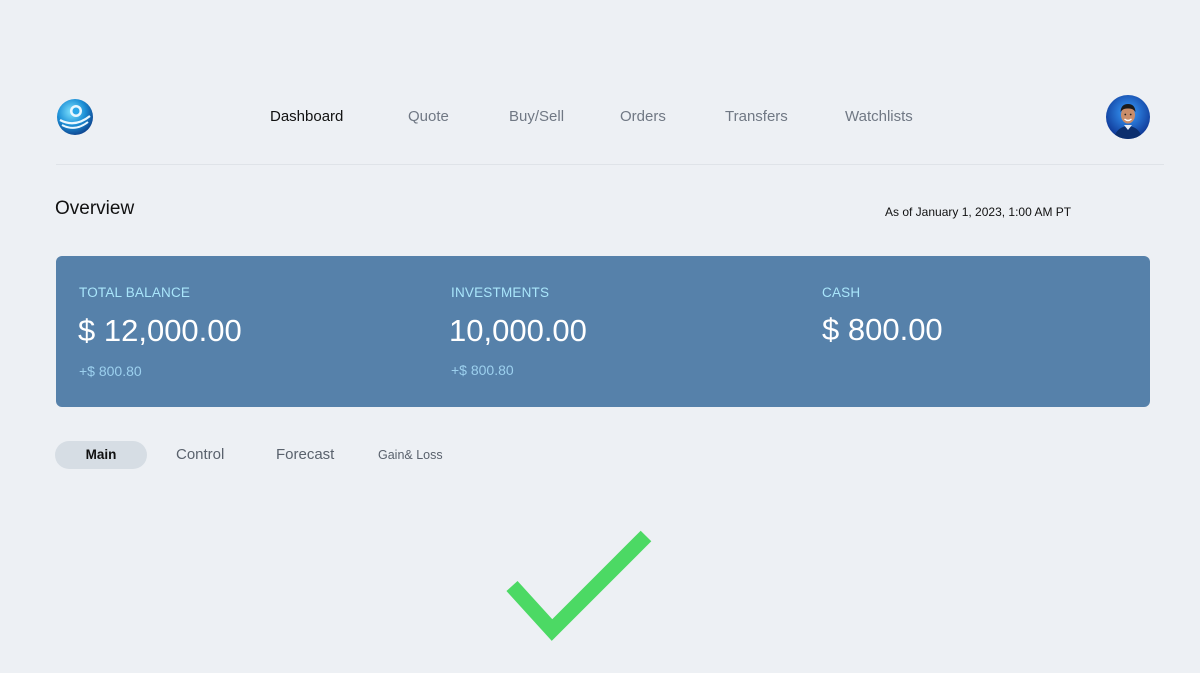  What do you see at coordinates (610, 164) in the screenshot?
I see `header-divider` at bounding box center [610, 164].